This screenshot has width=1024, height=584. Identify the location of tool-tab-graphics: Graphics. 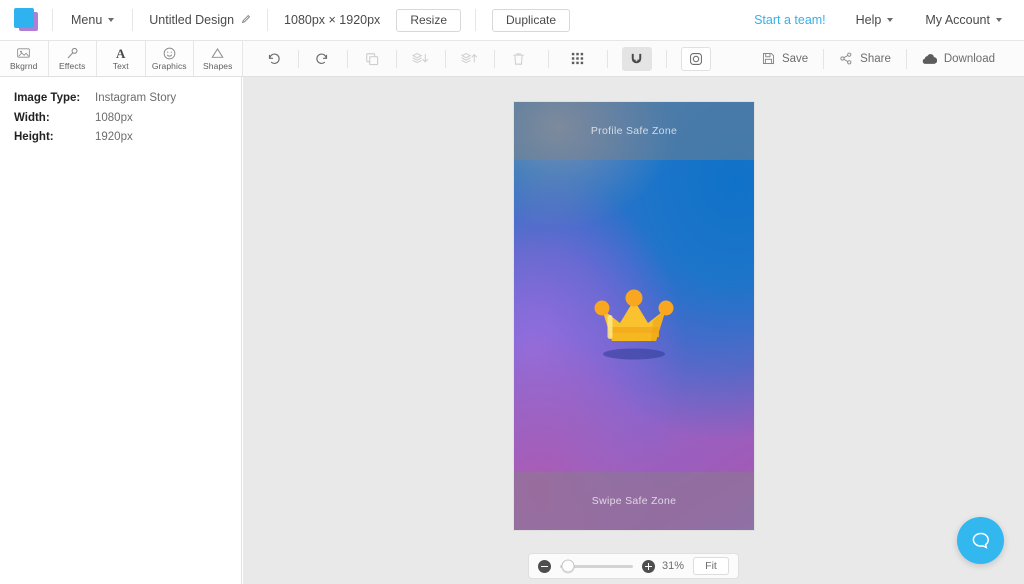
(169, 58).